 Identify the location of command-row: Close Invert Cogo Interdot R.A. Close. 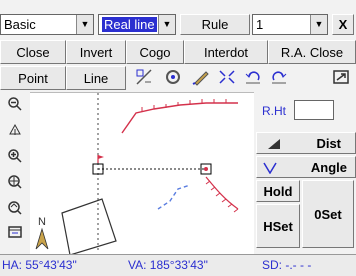
(178, 52).